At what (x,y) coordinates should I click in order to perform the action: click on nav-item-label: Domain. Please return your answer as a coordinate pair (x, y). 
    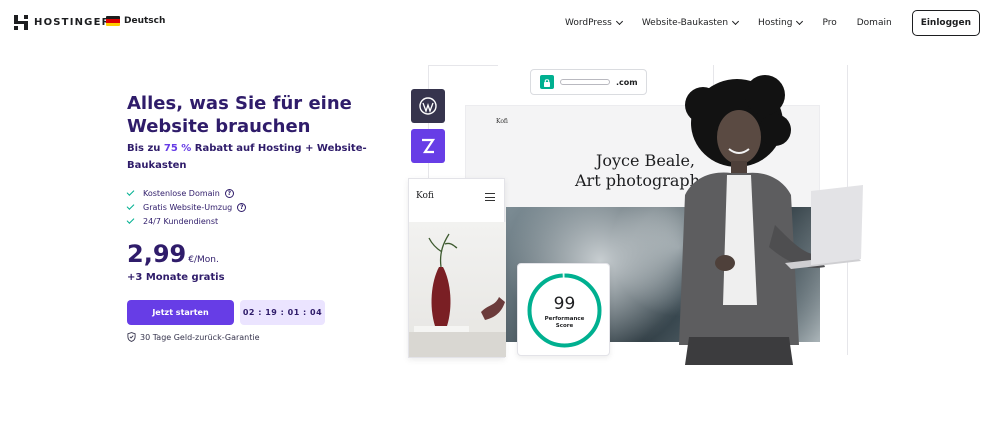
    Looking at the image, I should click on (874, 23).